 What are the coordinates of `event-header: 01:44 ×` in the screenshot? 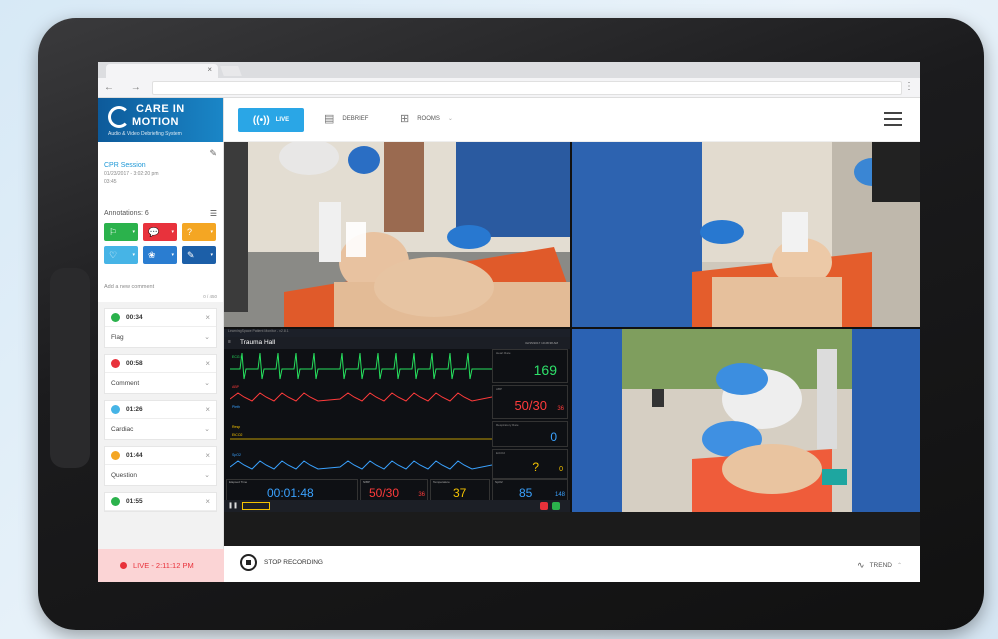 It's located at (160, 456).